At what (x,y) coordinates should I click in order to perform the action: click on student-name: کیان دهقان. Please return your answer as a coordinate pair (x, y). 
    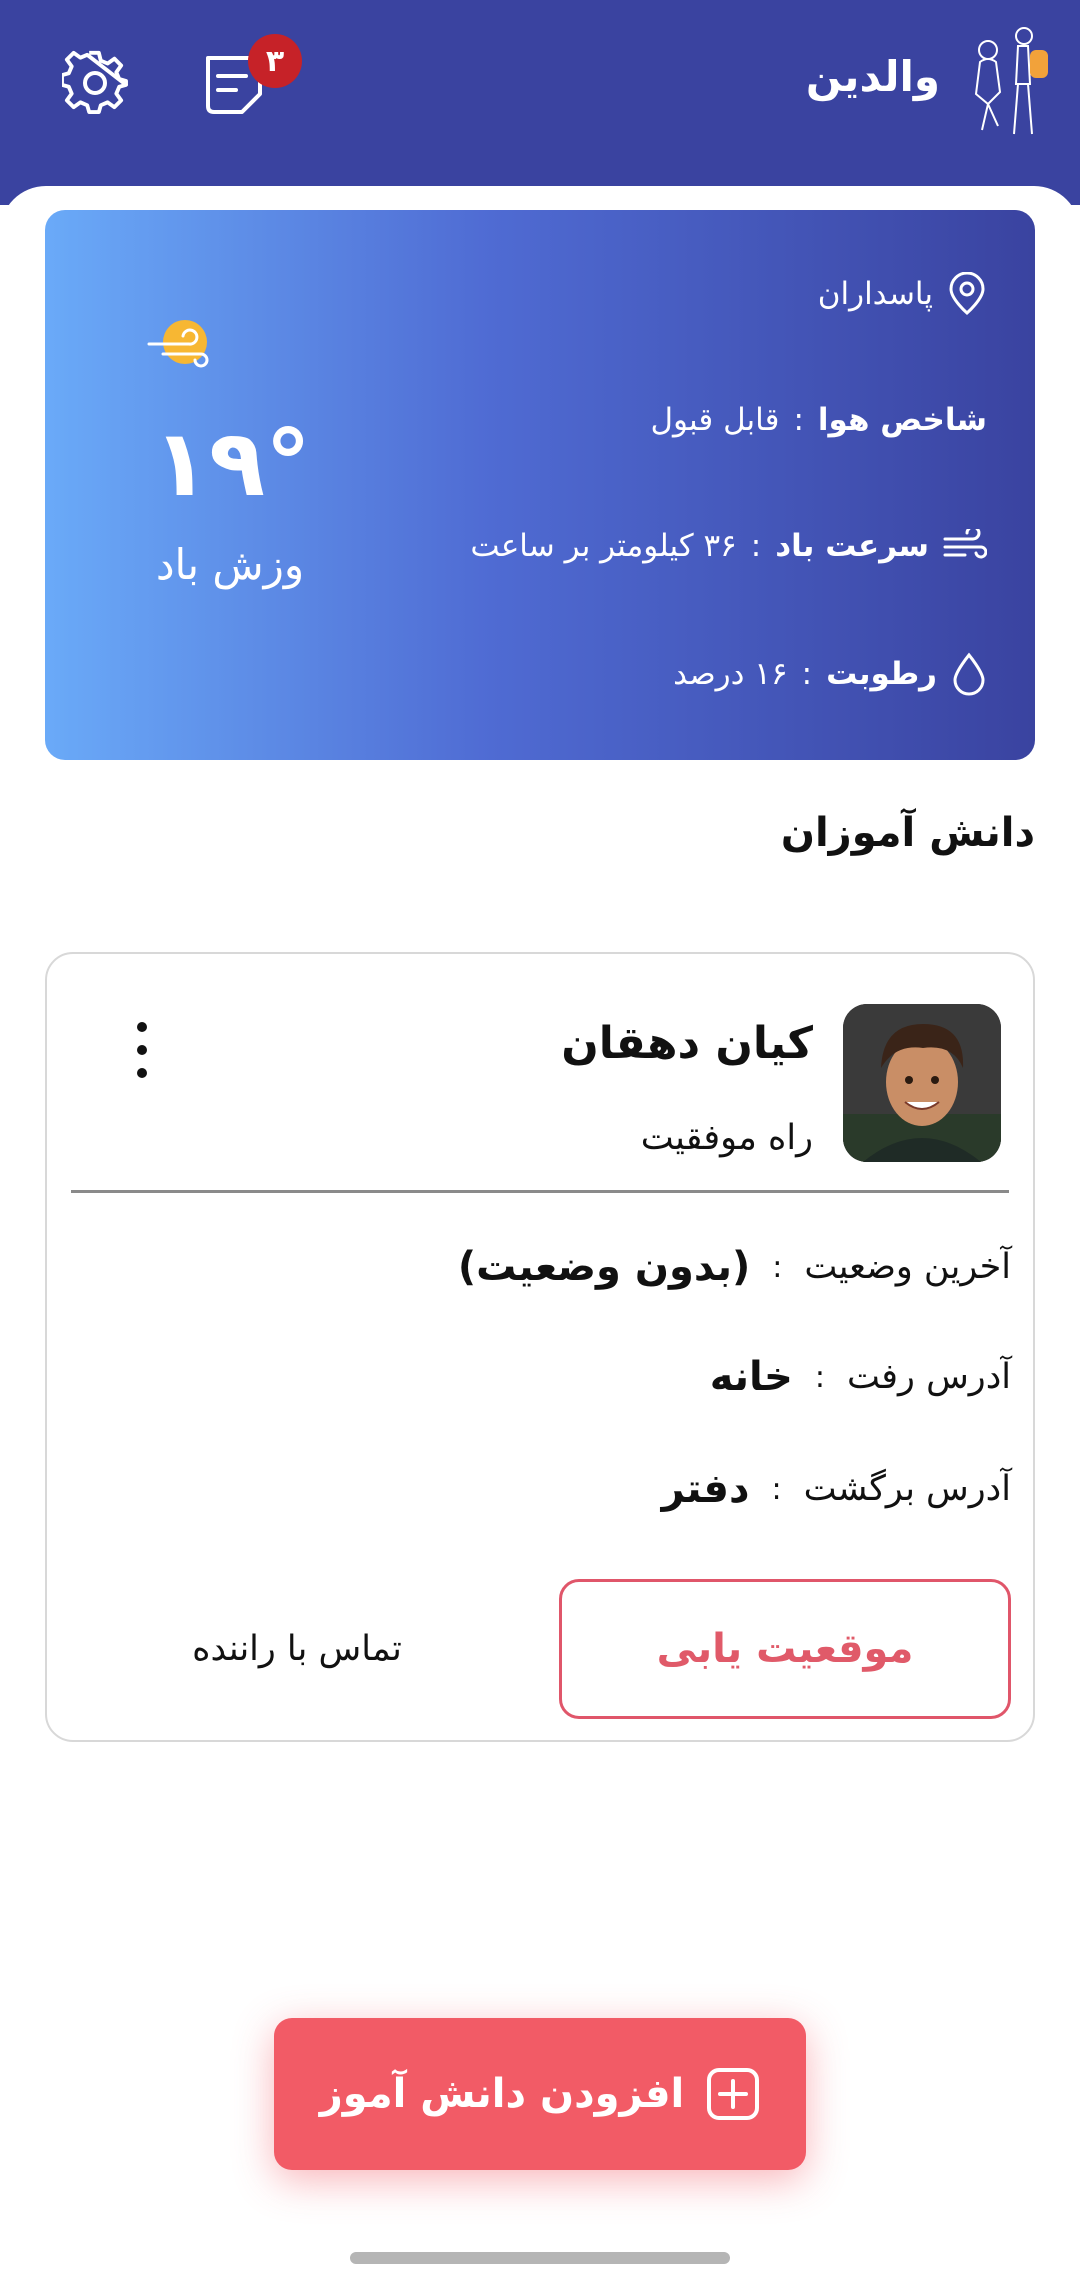
    Looking at the image, I should click on (687, 1043).